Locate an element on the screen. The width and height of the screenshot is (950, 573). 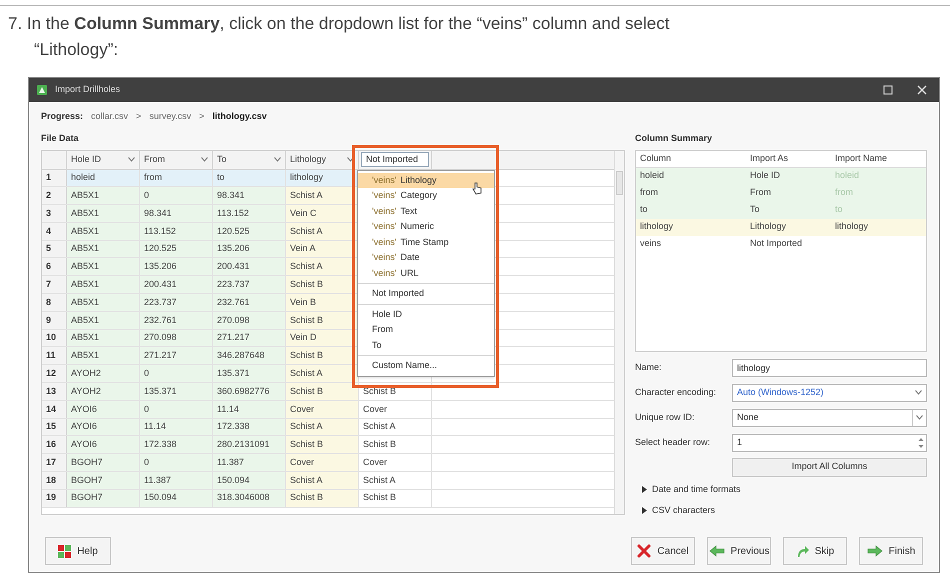
row-number: 7 is located at coordinates (54, 285).